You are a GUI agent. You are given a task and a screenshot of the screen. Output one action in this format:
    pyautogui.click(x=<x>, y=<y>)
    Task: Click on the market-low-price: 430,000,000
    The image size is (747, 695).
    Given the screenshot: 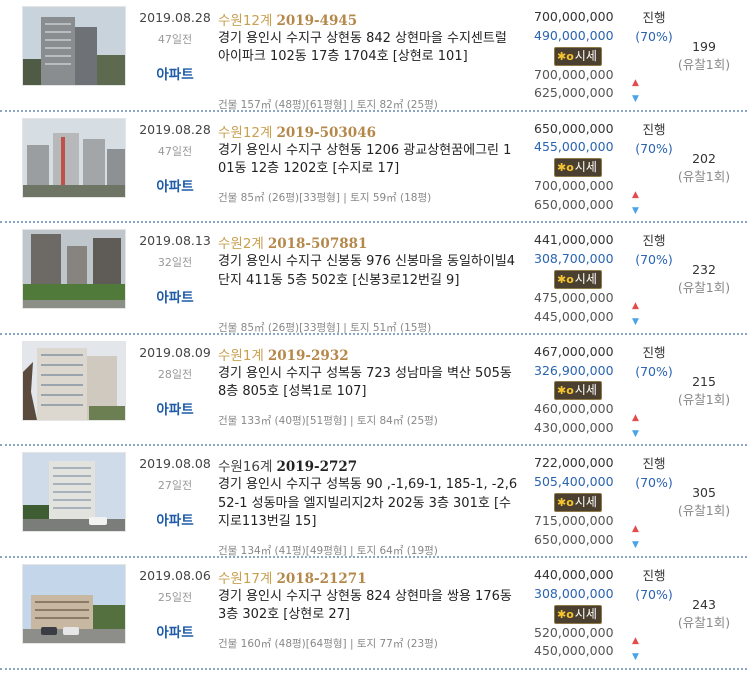 What is the action you would take?
    pyautogui.click(x=574, y=428)
    